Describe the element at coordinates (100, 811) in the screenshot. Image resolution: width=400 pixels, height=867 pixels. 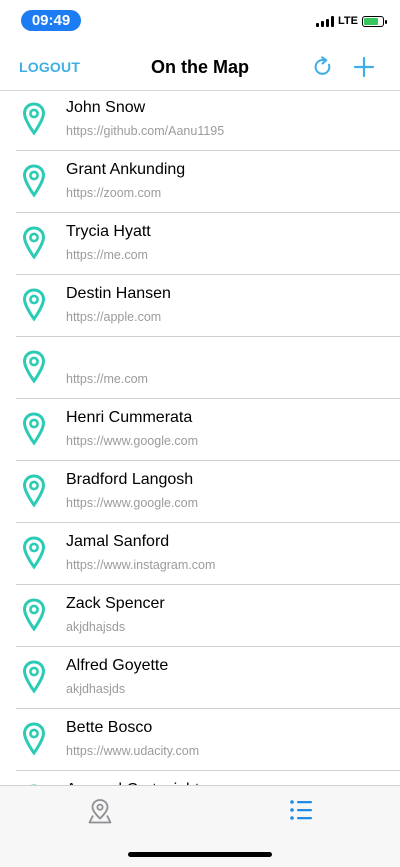
I see `map-pin-icon` at that location.